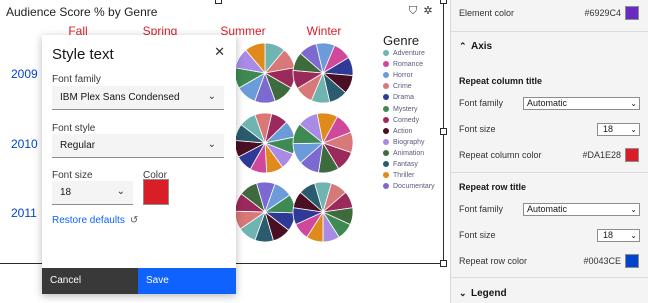 The width and height of the screenshot is (648, 303). I want to click on legend-label: Horror, so click(403, 76).